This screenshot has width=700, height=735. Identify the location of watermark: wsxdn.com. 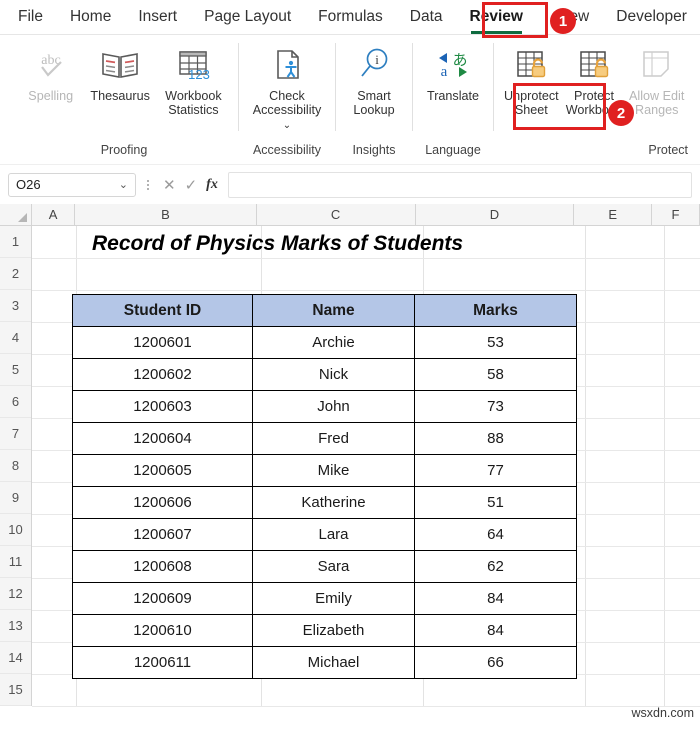
(662, 713).